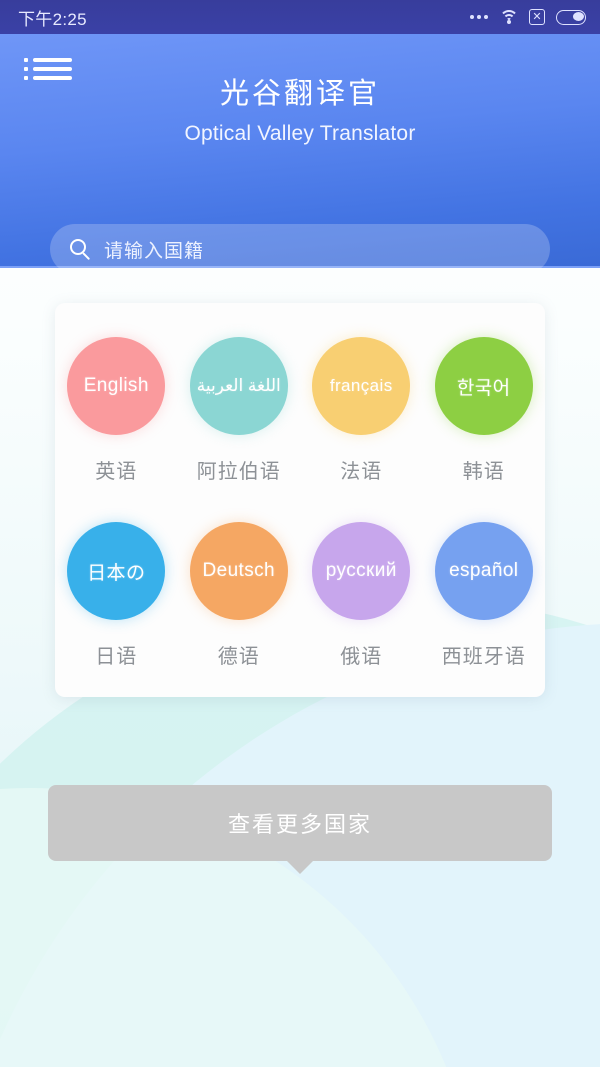 This screenshot has height=1067, width=600. Describe the element at coordinates (528, 17) in the screenshot. I see `status-icons: ✕` at that location.